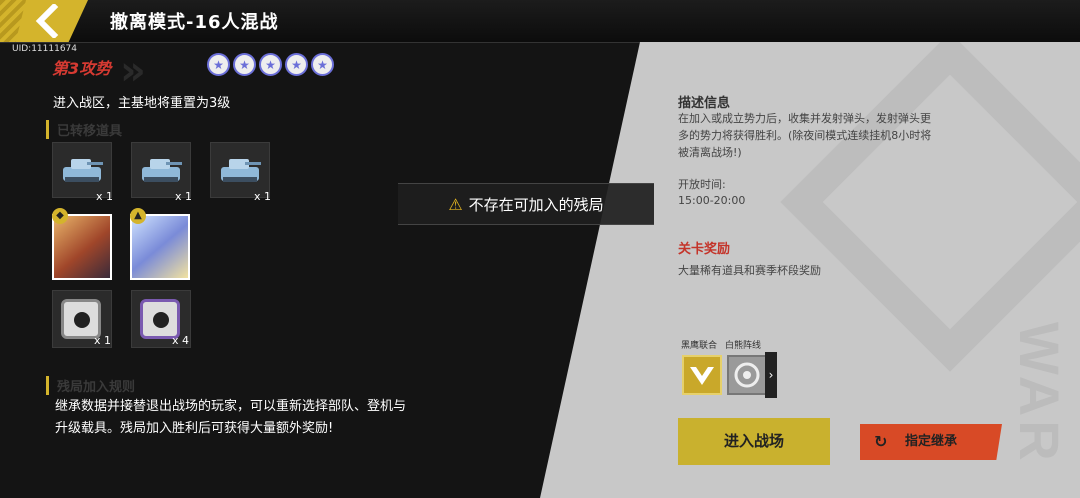 The height and width of the screenshot is (498, 1080). Describe the element at coordinates (84, 129) in the screenshot. I see `carried-items-title: 已转移道具` at that location.